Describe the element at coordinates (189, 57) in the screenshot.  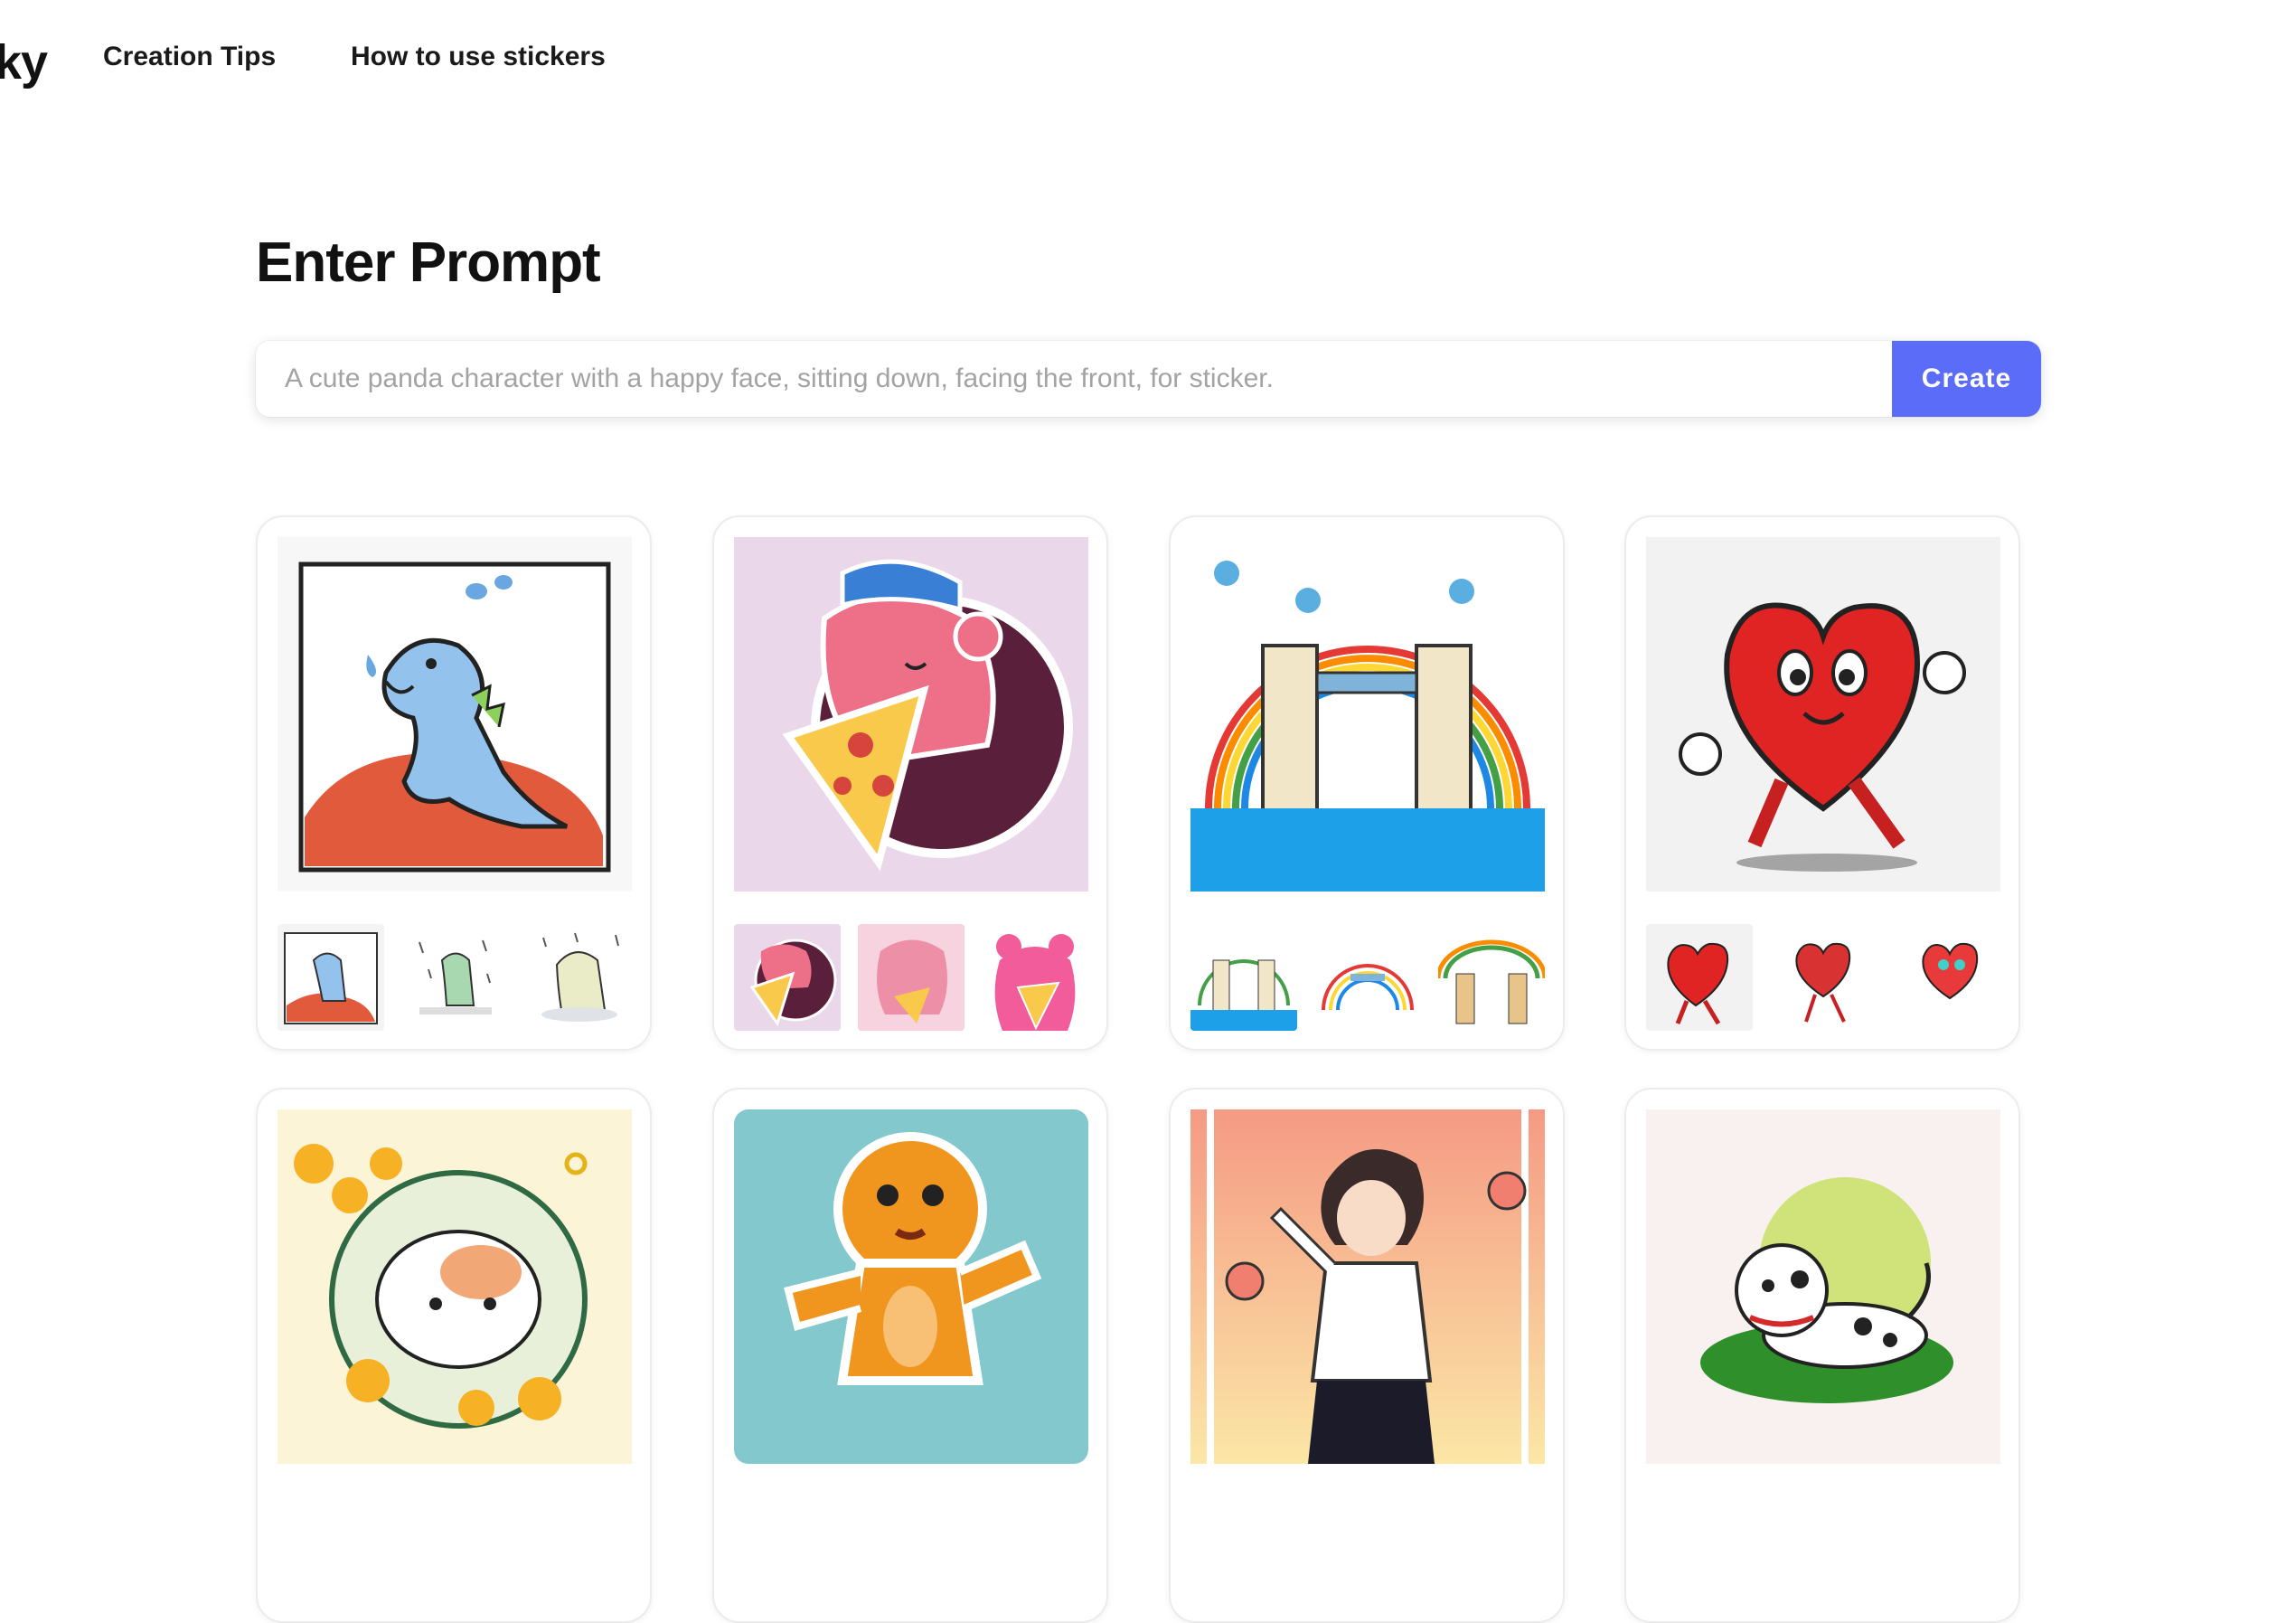
I see `nav-creation-tips: Creation Tips` at that location.